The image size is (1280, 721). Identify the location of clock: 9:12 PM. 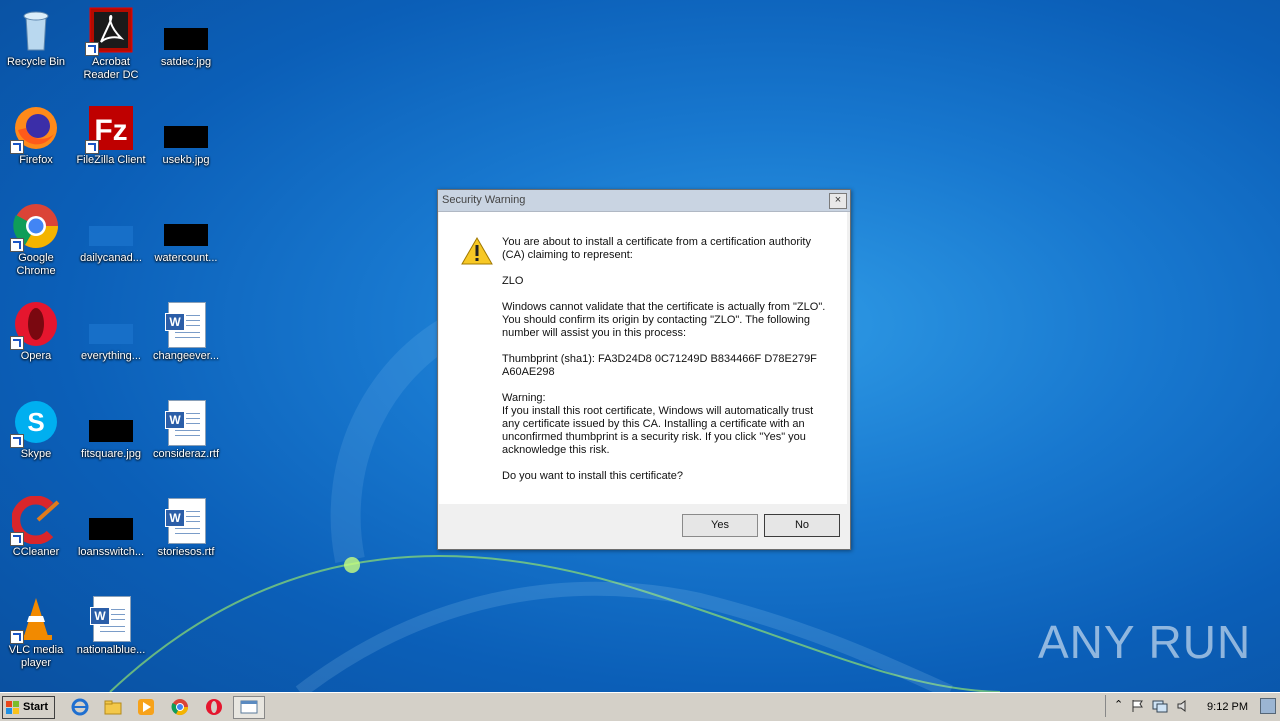
(1227, 707).